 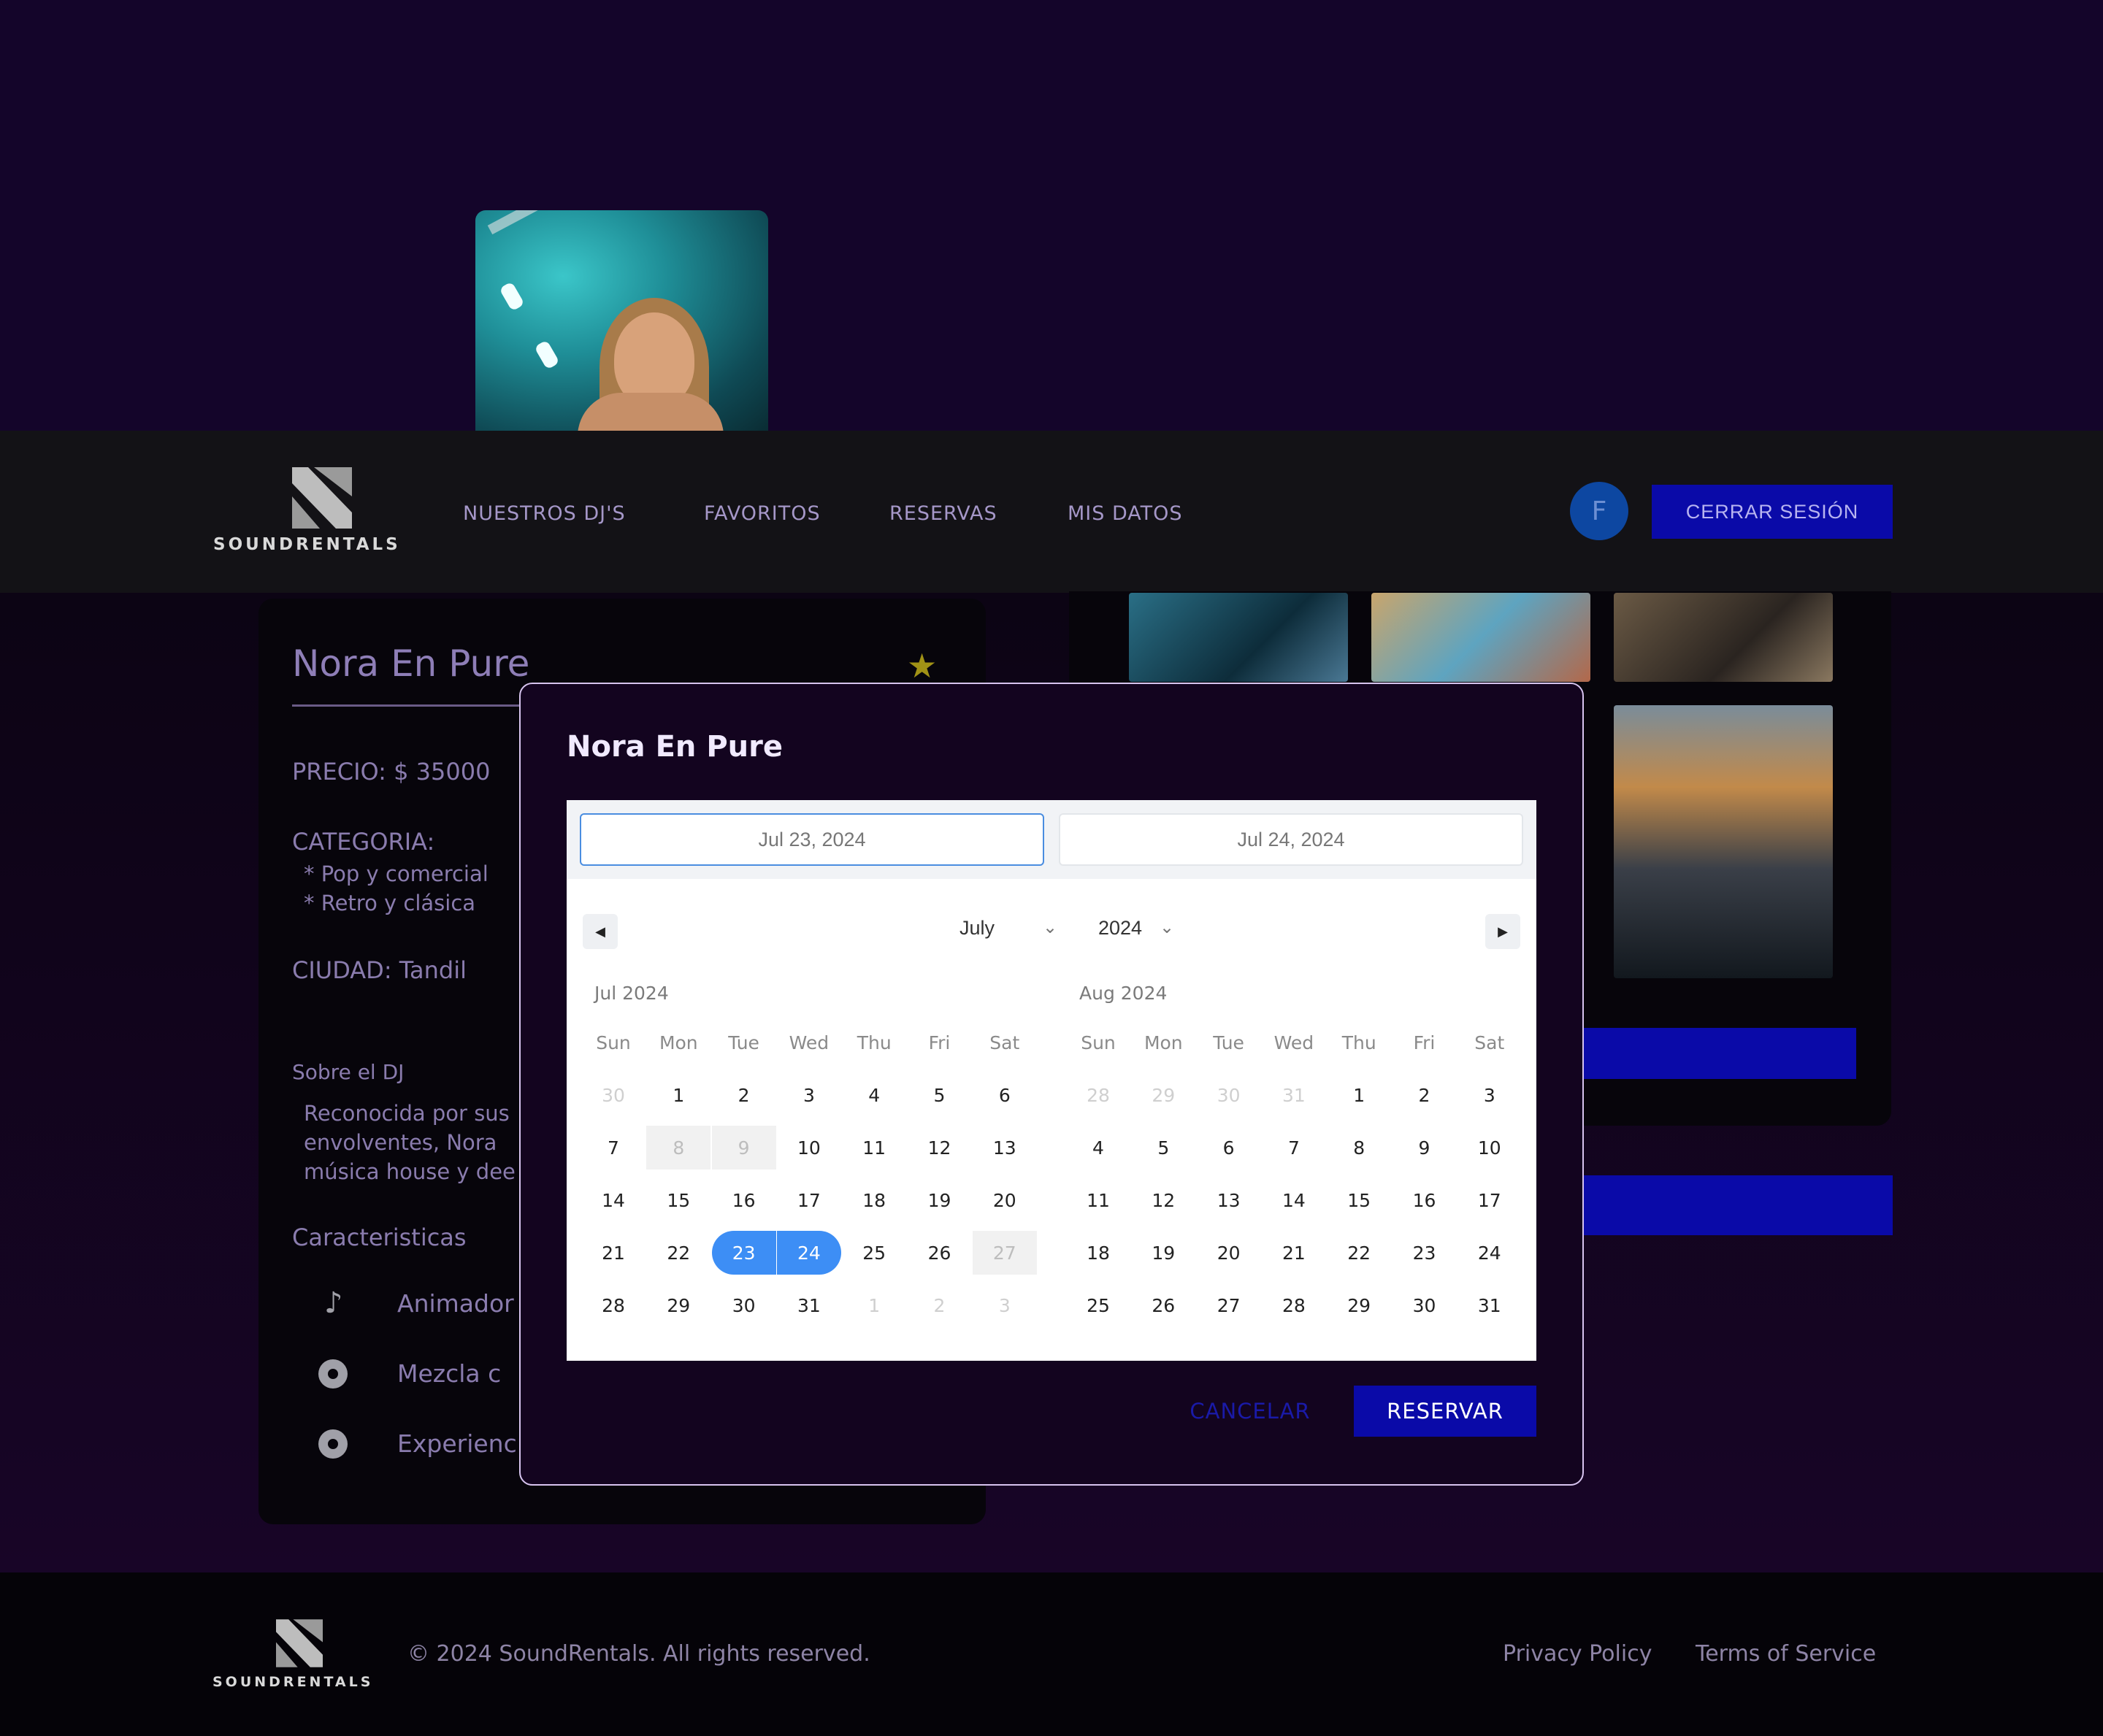 What do you see at coordinates (307, 544) in the screenshot?
I see `brand-logo-text: SOUNDRENTALS` at bounding box center [307, 544].